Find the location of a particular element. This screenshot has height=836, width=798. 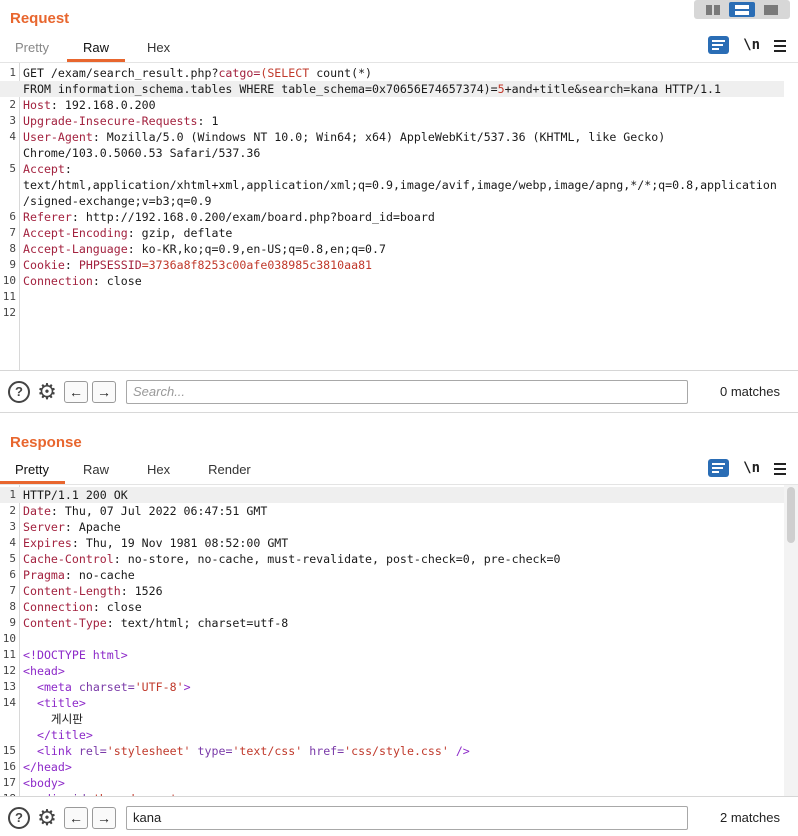

code-text: 게시판 is located at coordinates (51, 719).